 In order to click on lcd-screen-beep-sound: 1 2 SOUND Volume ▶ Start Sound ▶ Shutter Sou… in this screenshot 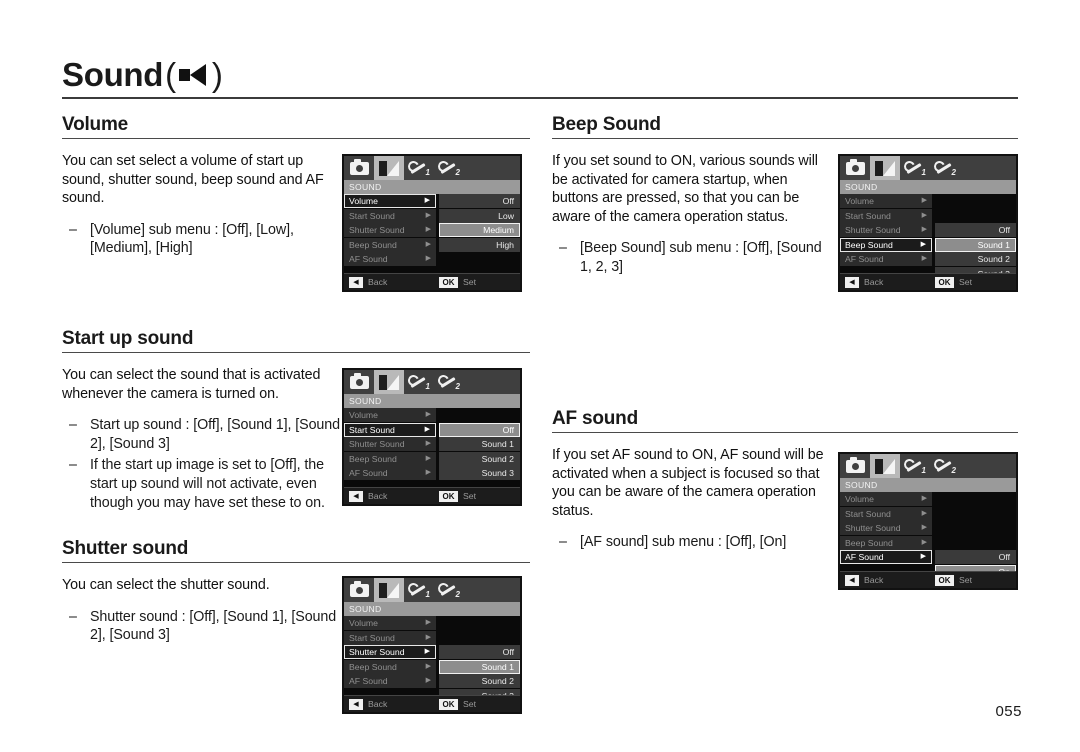, I will do `click(928, 223)`.